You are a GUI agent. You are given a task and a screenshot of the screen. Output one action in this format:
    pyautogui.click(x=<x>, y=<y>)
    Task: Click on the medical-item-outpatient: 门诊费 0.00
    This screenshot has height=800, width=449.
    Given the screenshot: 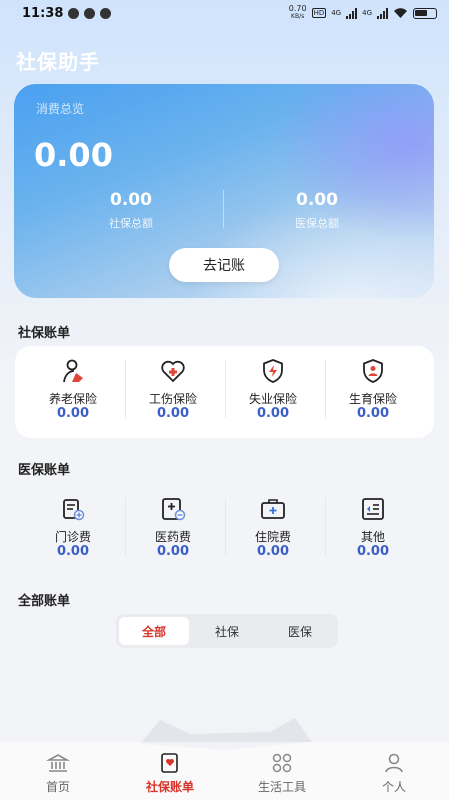 What is the action you would take?
    pyautogui.click(x=73, y=529)
    